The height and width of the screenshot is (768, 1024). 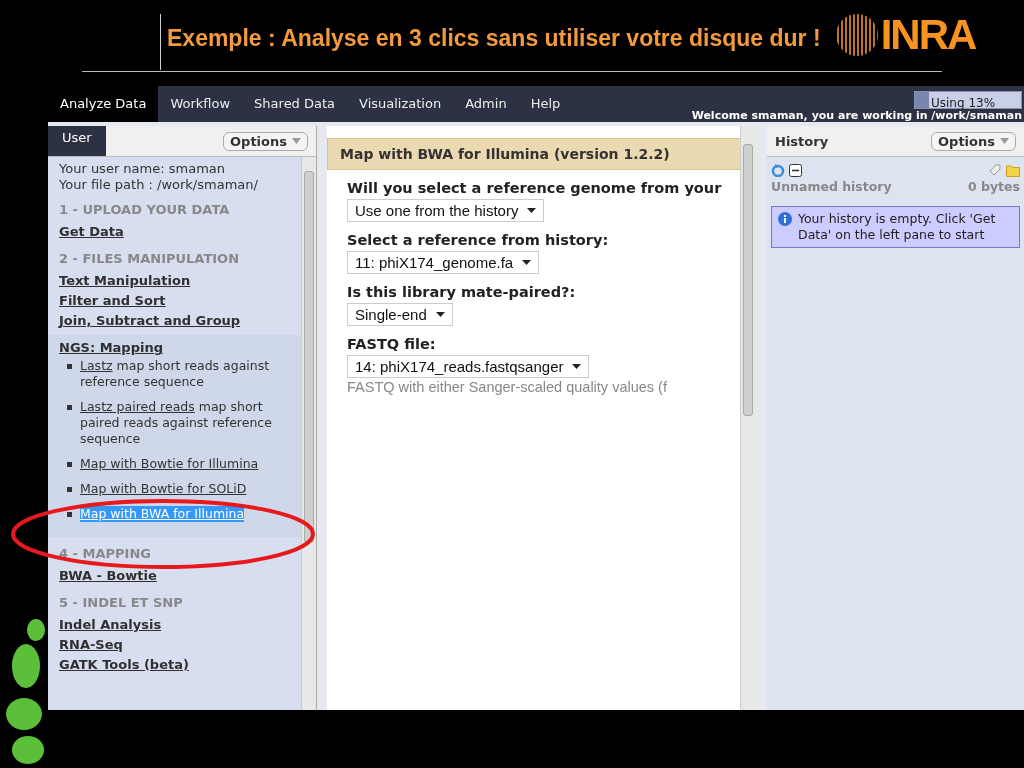 What do you see at coordinates (158, 185) in the screenshot?
I see `user-info-text: Your file path : /work/smaman/` at bounding box center [158, 185].